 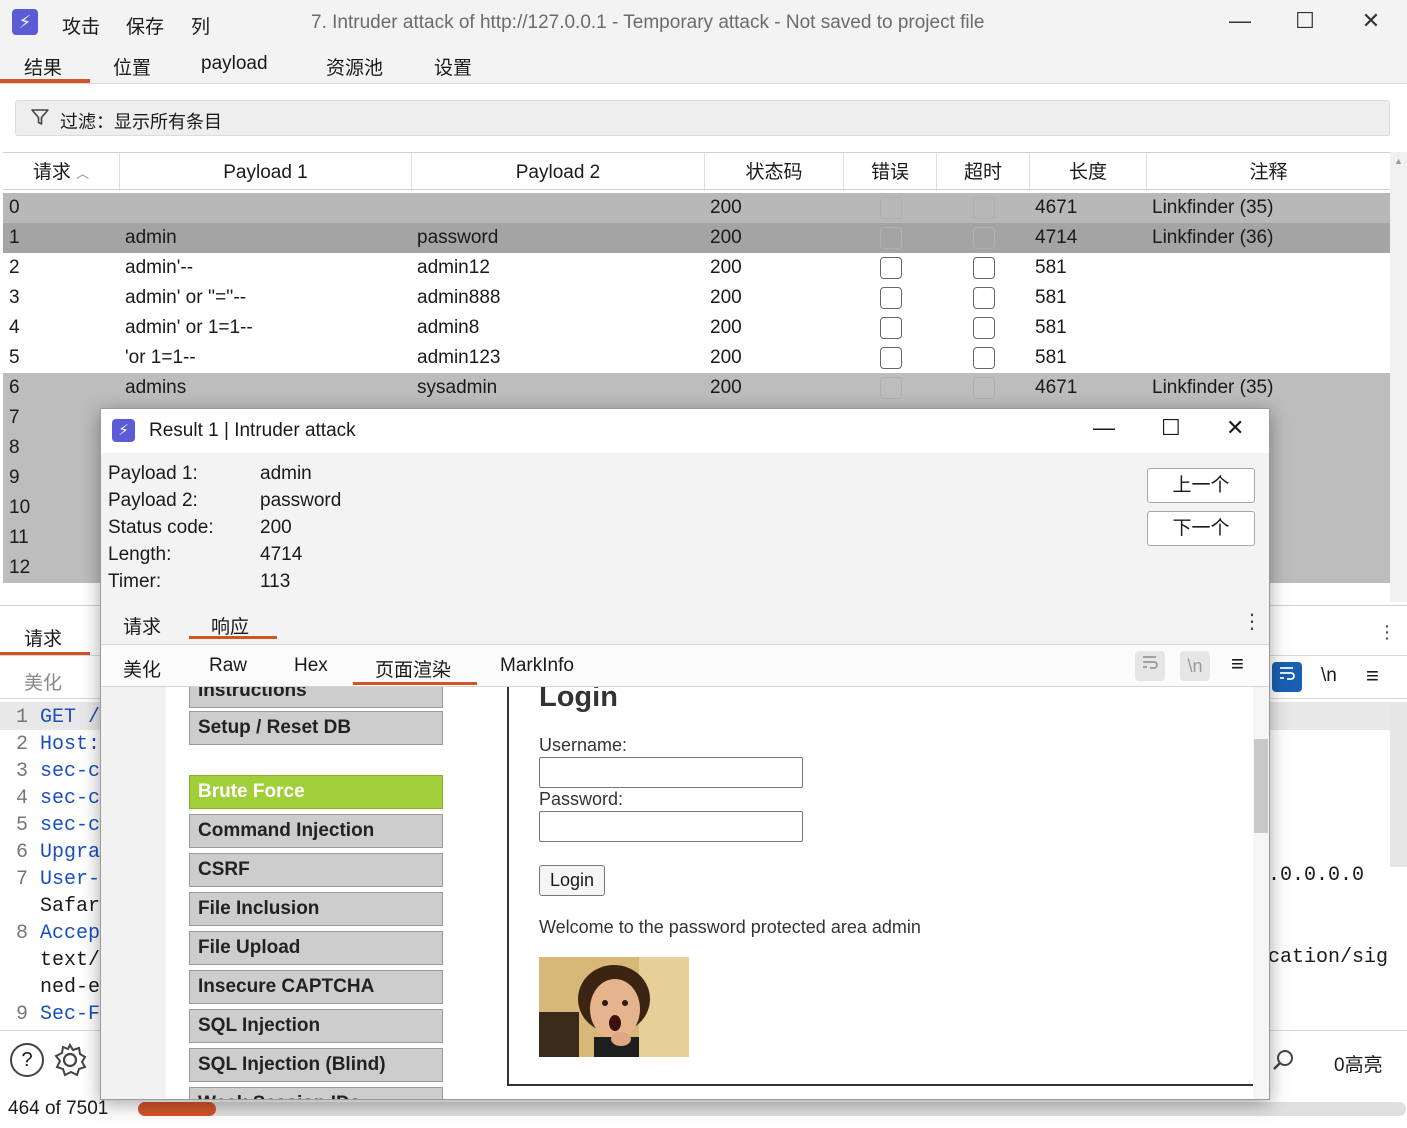 What do you see at coordinates (671, 826) in the screenshot?
I see `password-field` at bounding box center [671, 826].